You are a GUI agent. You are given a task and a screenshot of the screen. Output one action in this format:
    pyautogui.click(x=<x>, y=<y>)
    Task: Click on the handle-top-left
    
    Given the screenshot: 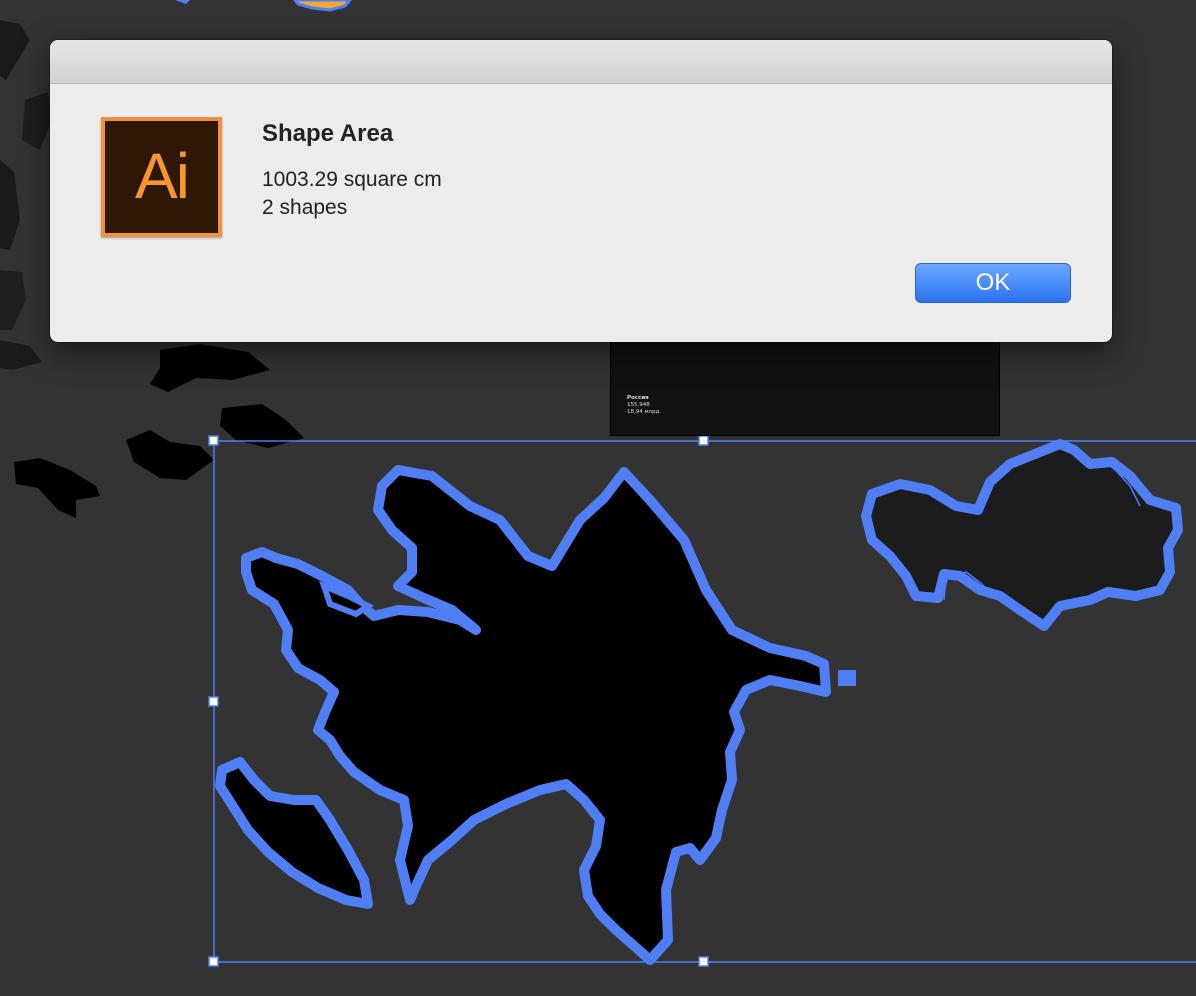 What is the action you would take?
    pyautogui.click(x=213, y=440)
    